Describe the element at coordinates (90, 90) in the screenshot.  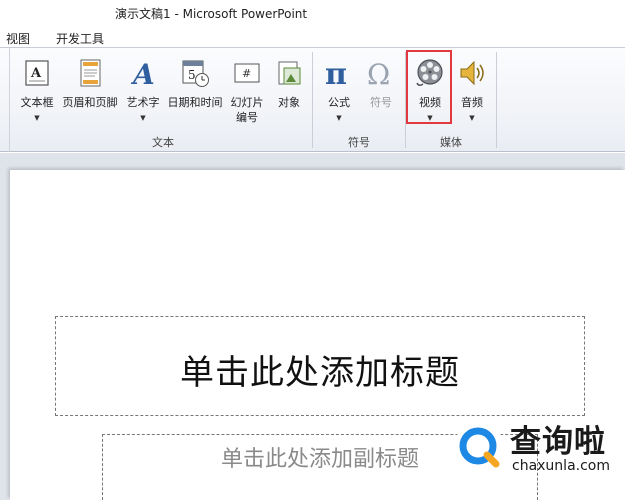
I see `header-footer-button: 页眉和页脚` at that location.